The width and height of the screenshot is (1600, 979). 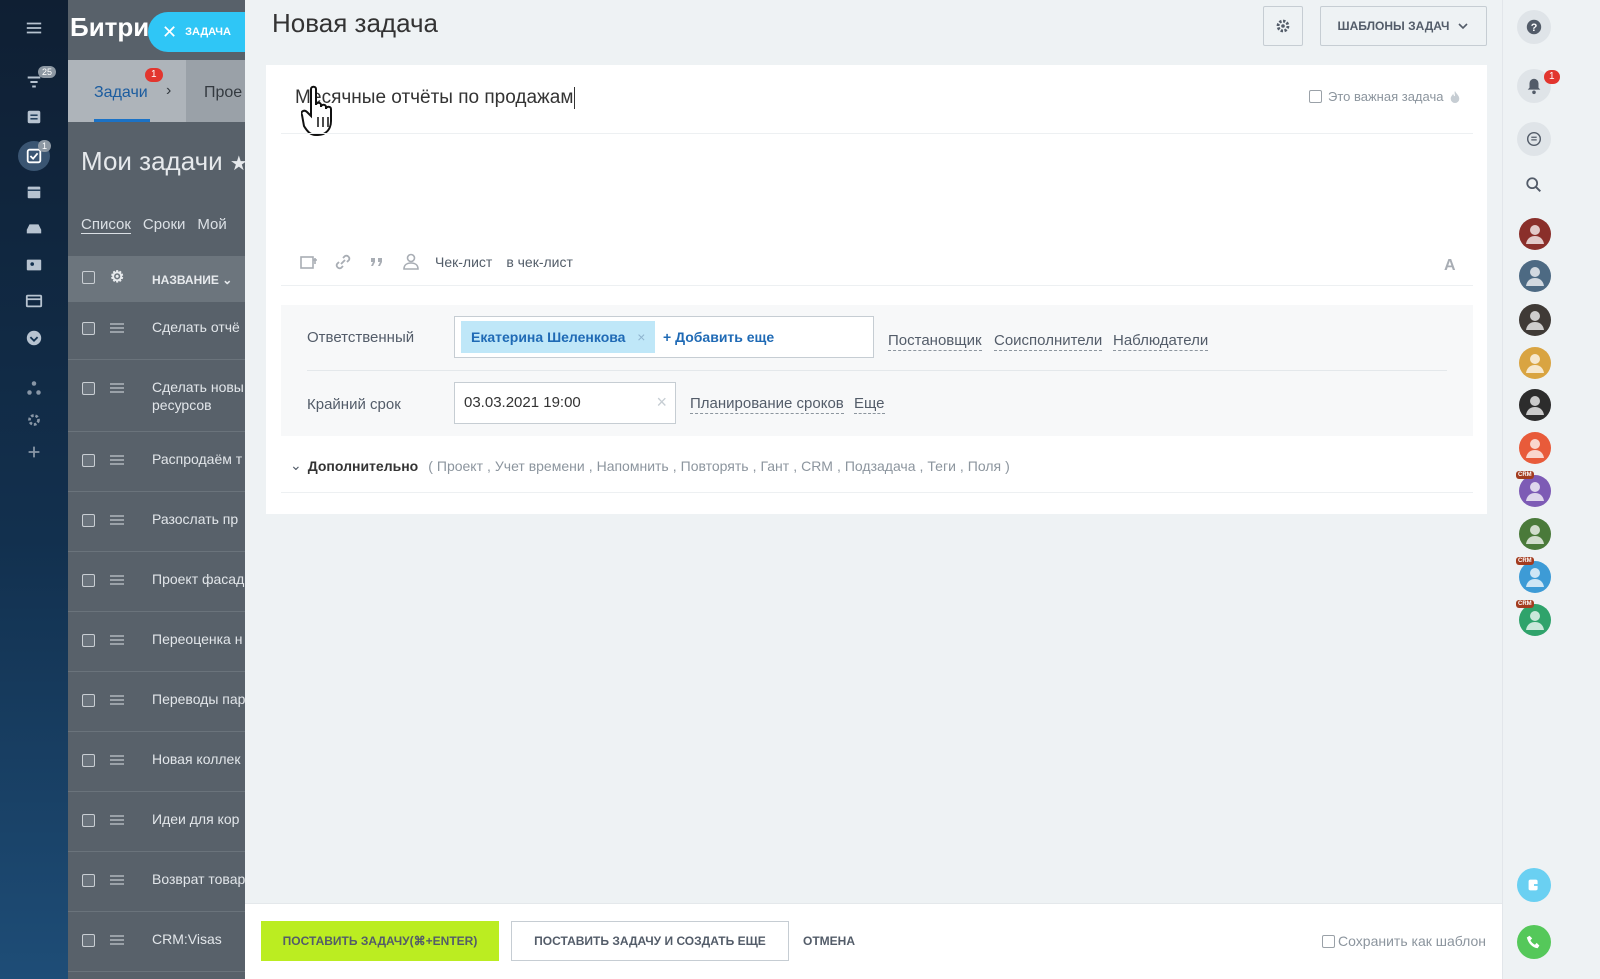 What do you see at coordinates (641, 337) in the screenshot?
I see `remove-chip-icon: ×` at bounding box center [641, 337].